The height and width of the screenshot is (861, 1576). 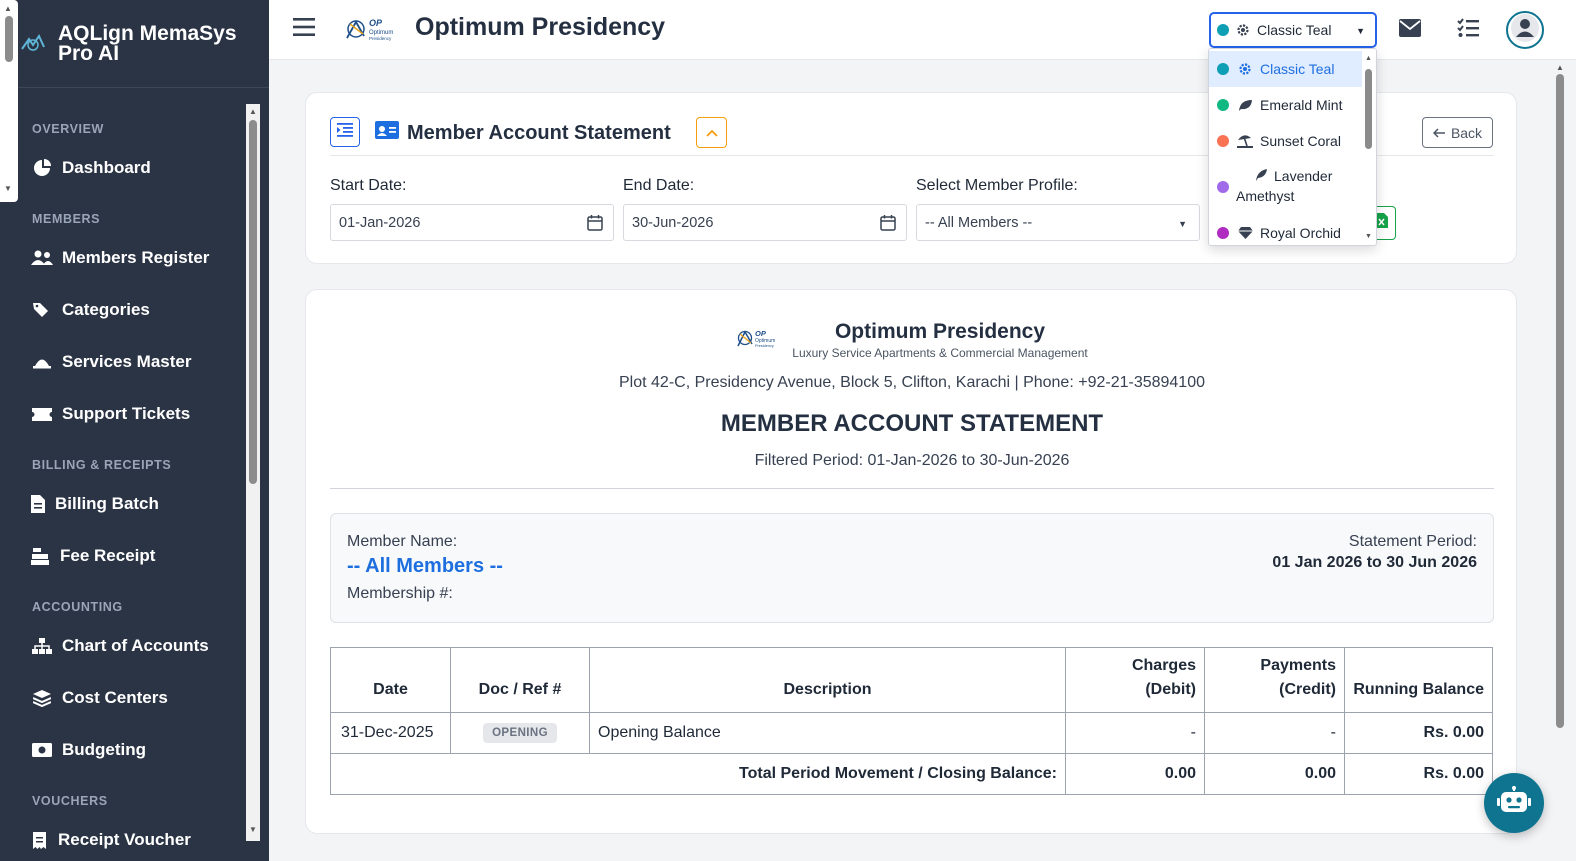 What do you see at coordinates (106, 167) in the screenshot?
I see `sidebar-item-label: Dashboard` at bounding box center [106, 167].